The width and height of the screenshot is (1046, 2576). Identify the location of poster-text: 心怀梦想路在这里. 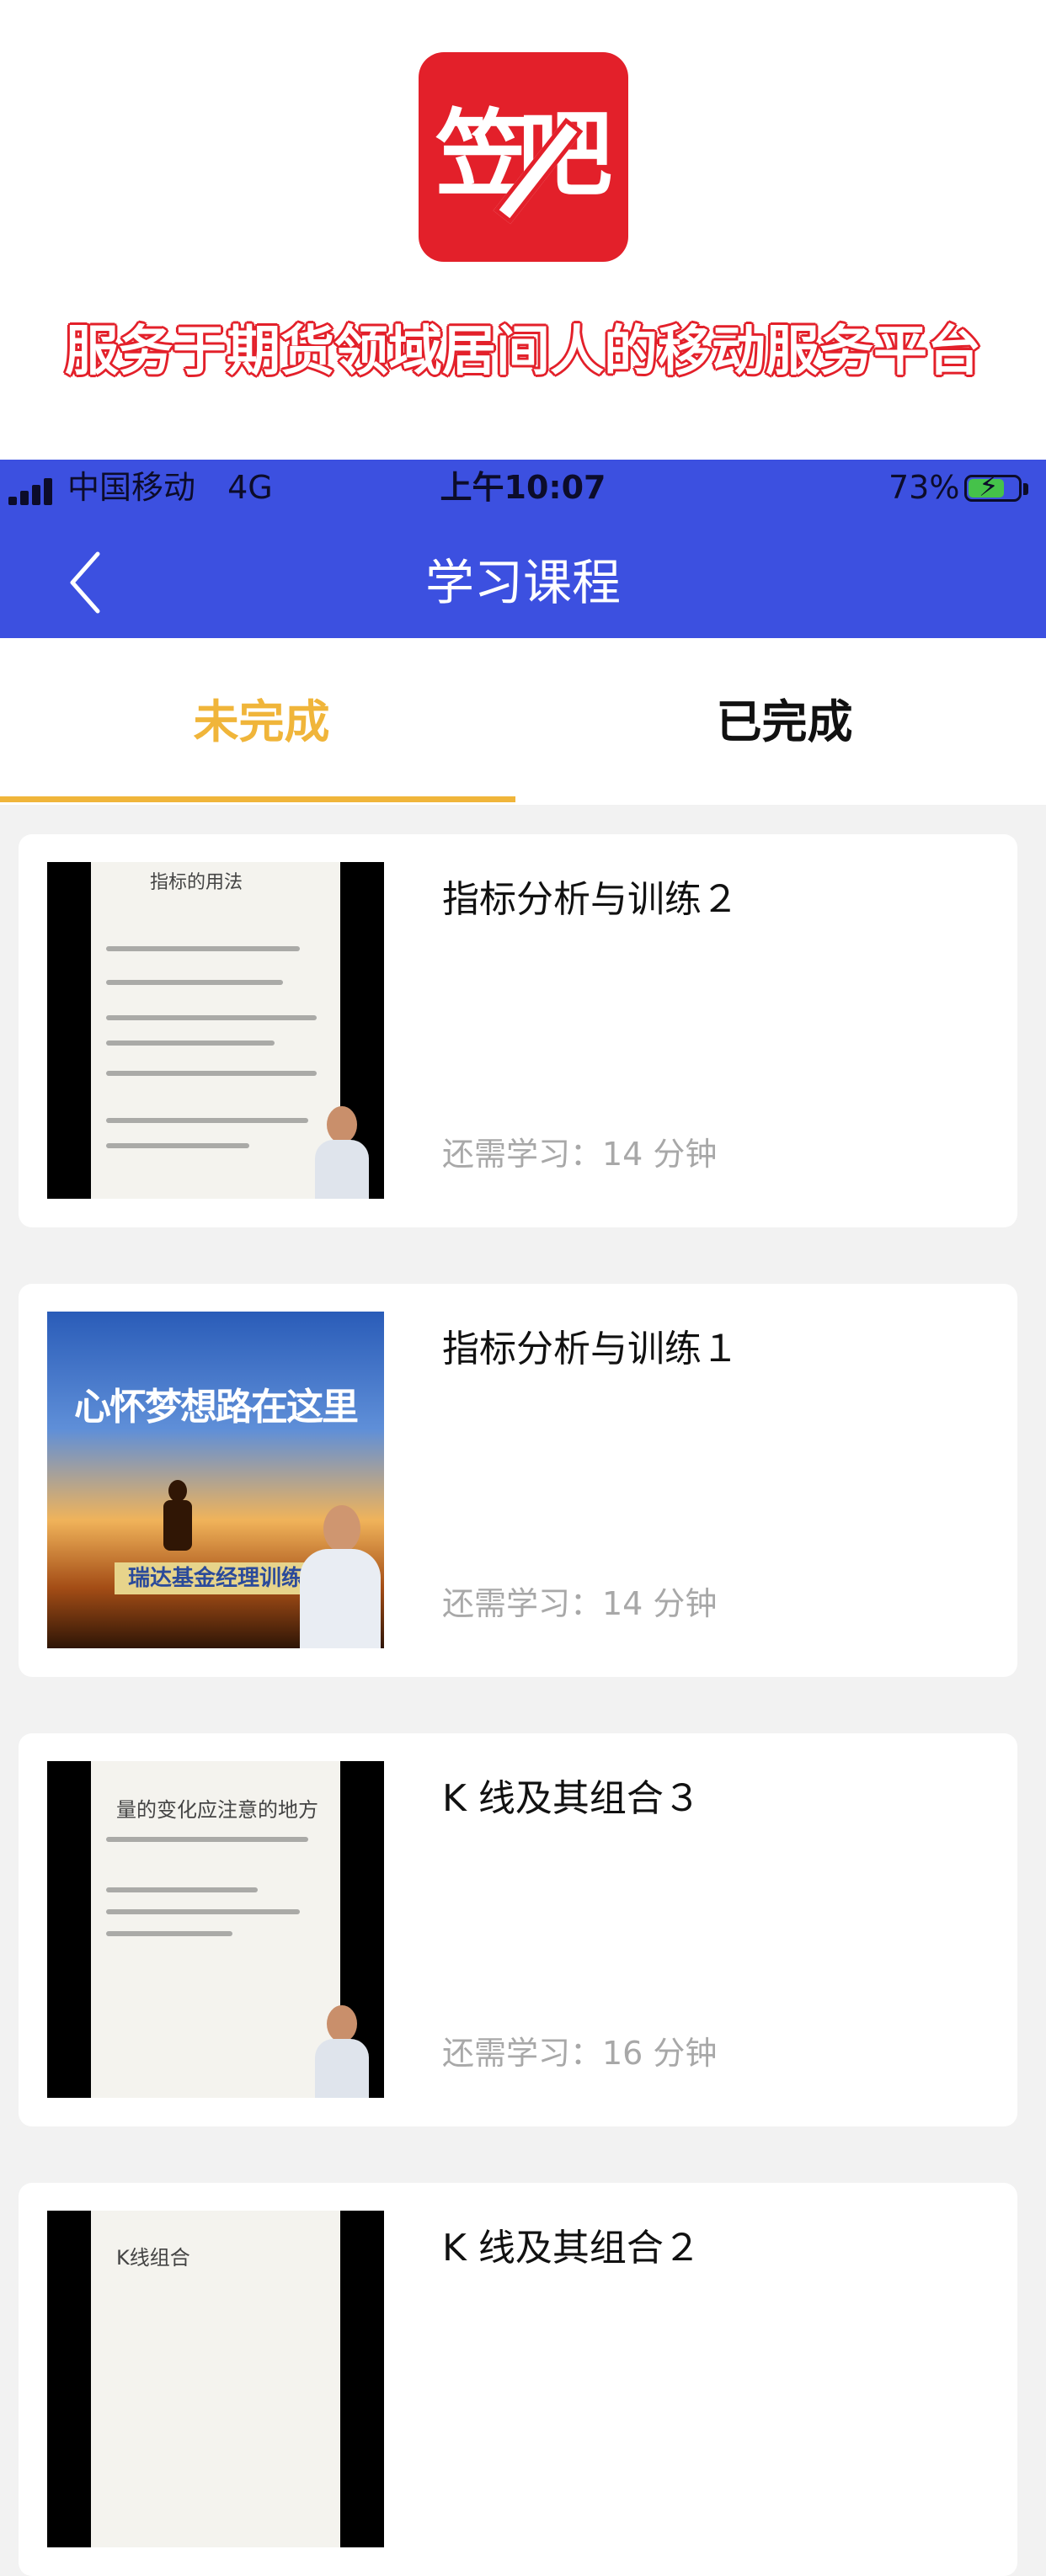
(216, 1407).